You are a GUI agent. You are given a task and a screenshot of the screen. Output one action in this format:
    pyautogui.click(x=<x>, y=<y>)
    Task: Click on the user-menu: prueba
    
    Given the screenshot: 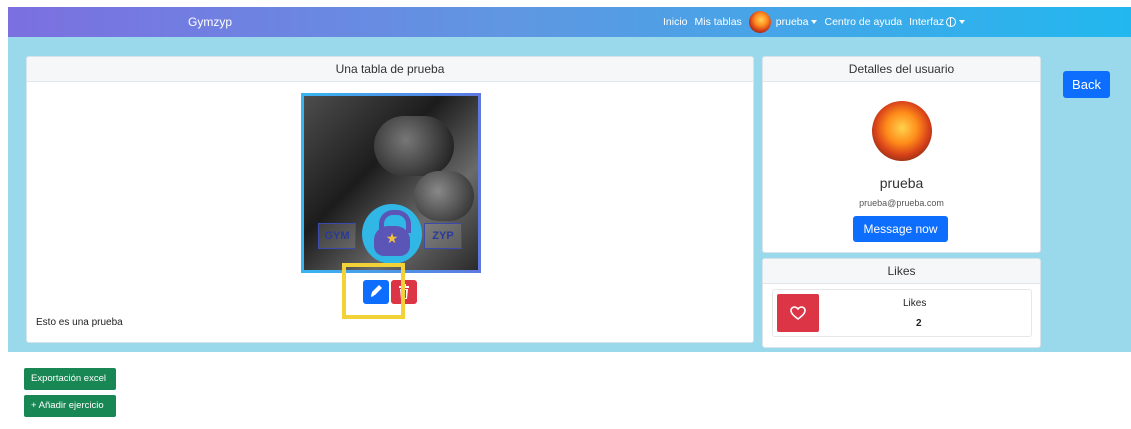 What is the action you would take?
    pyautogui.click(x=797, y=22)
    